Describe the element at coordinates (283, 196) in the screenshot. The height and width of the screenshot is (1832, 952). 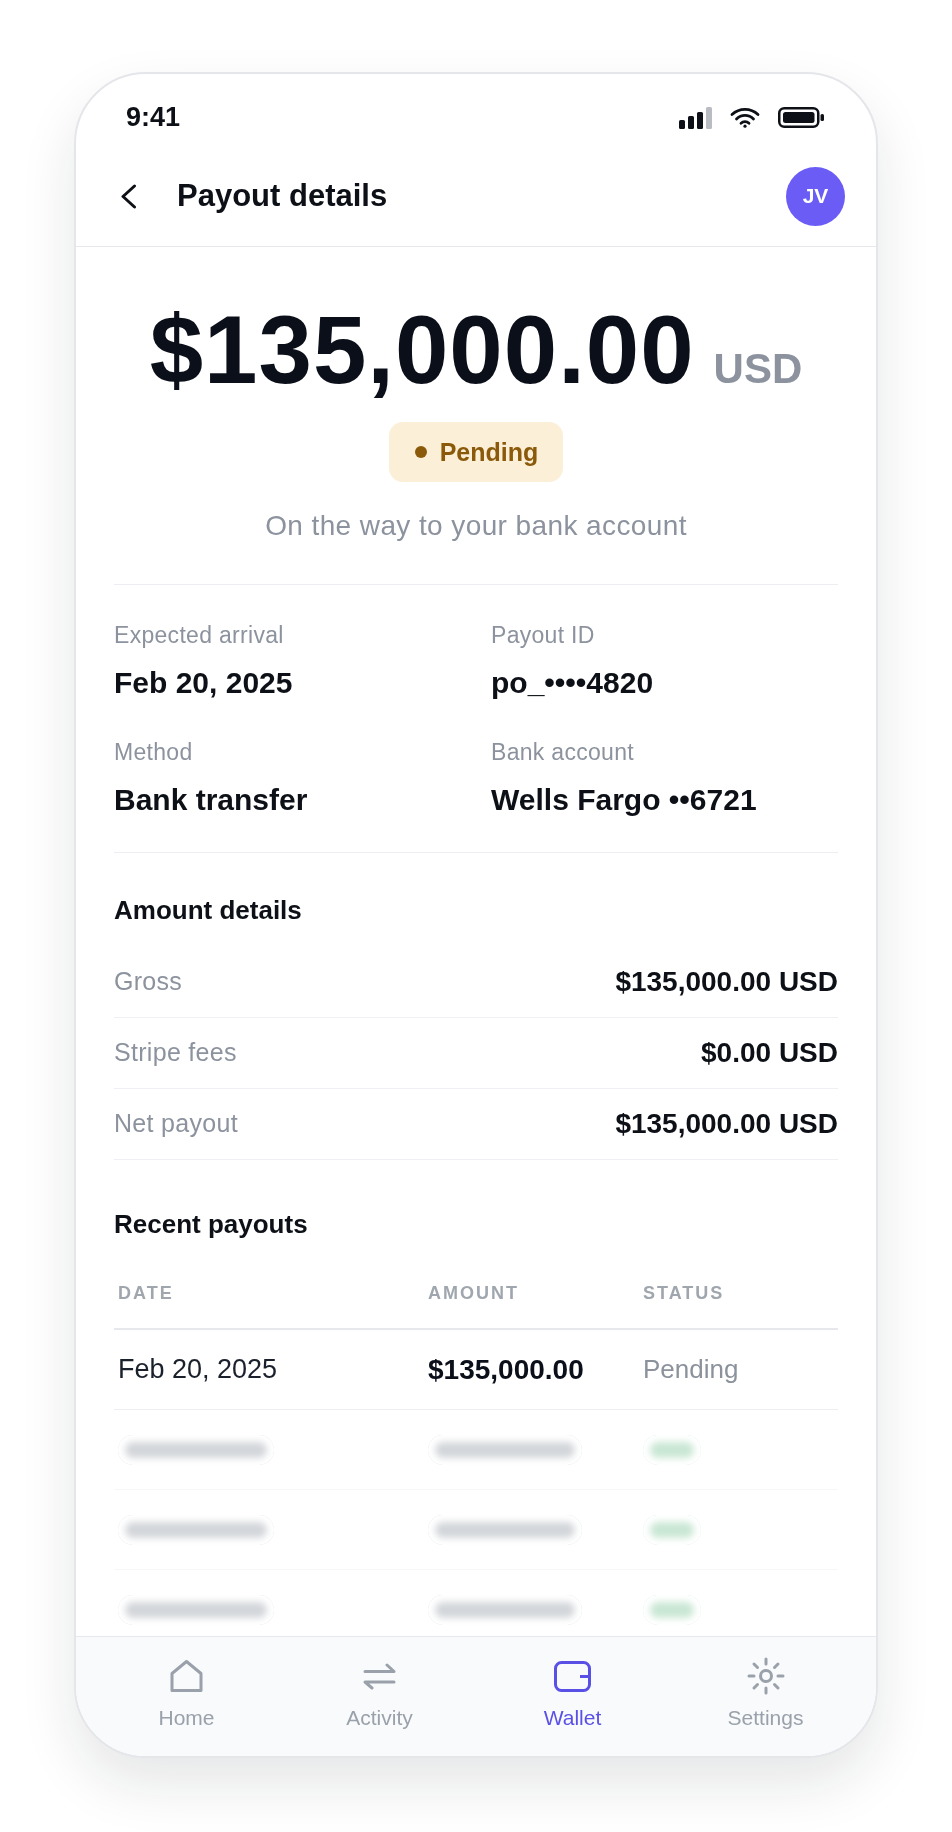
I see `page-title: Payout details` at that location.